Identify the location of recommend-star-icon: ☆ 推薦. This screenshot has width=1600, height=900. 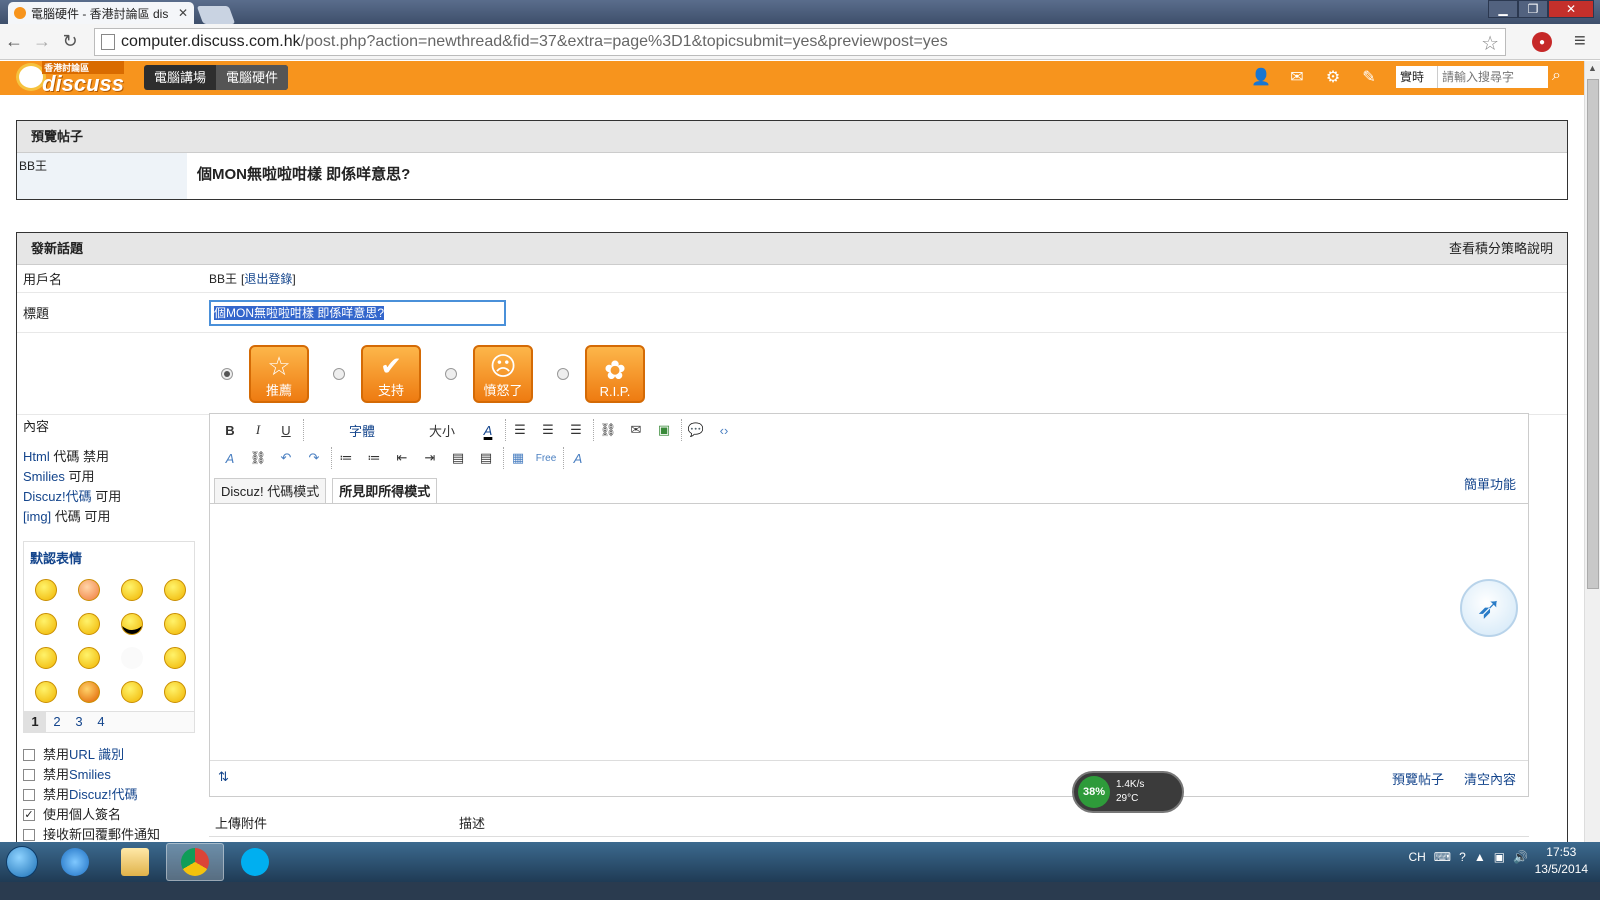
(279, 373).